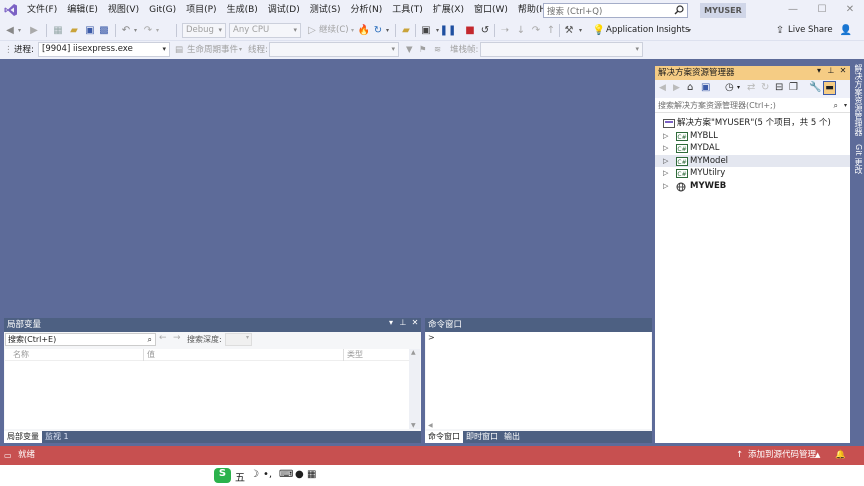  What do you see at coordinates (238, 339) in the screenshot?
I see `search-depth-select: ▾` at bounding box center [238, 339].